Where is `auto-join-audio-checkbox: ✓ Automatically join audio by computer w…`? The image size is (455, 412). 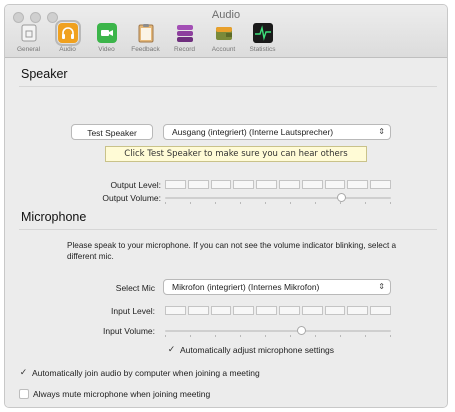 auto-join-audio-checkbox: ✓ Automatically join audio by computer w… is located at coordinates (139, 372).